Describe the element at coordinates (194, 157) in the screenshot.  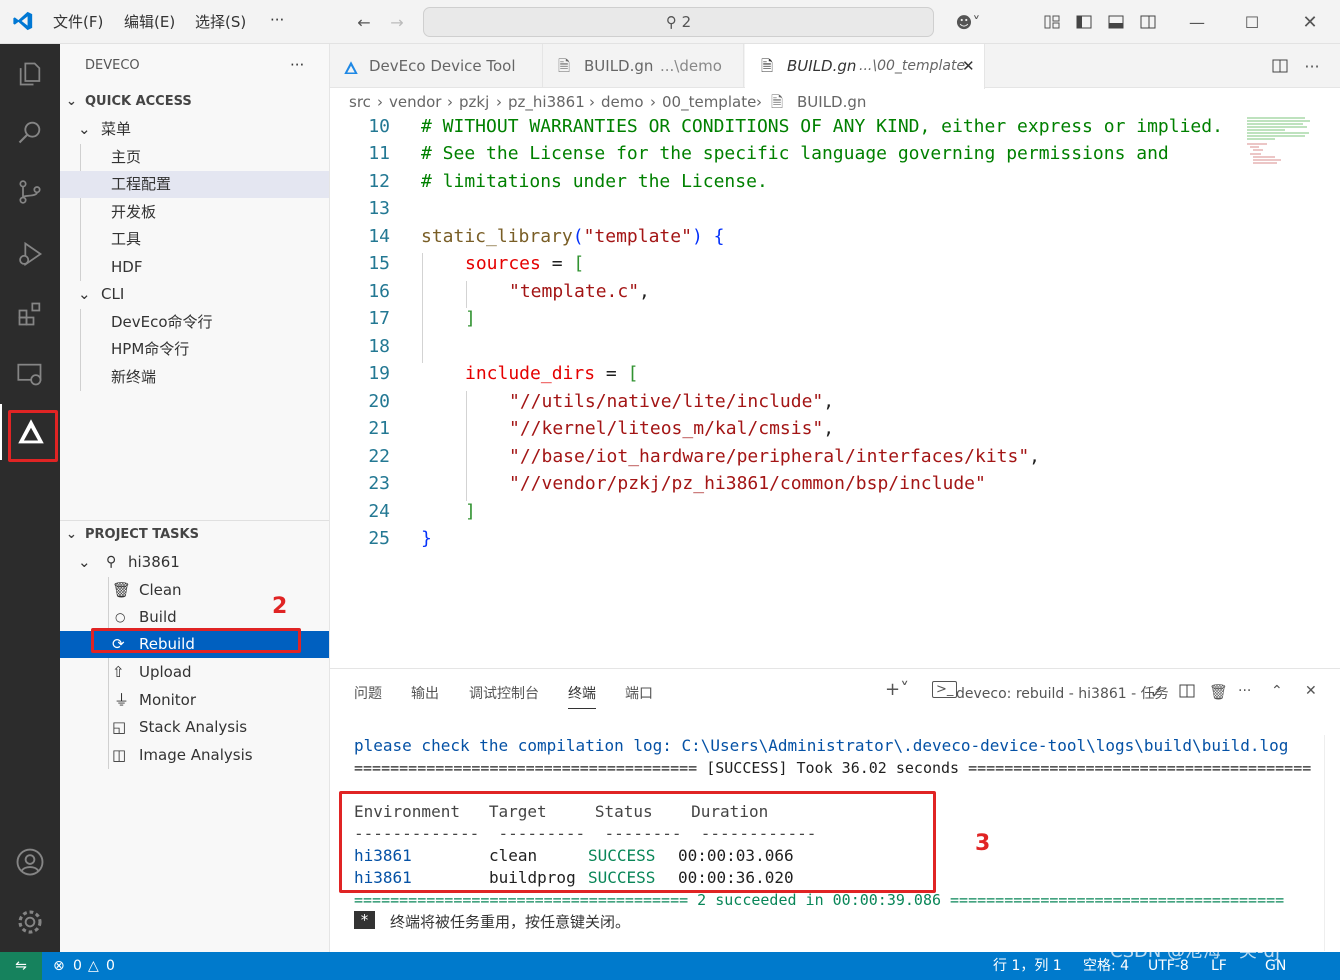
I see `sidebar-item-home: 主页` at that location.